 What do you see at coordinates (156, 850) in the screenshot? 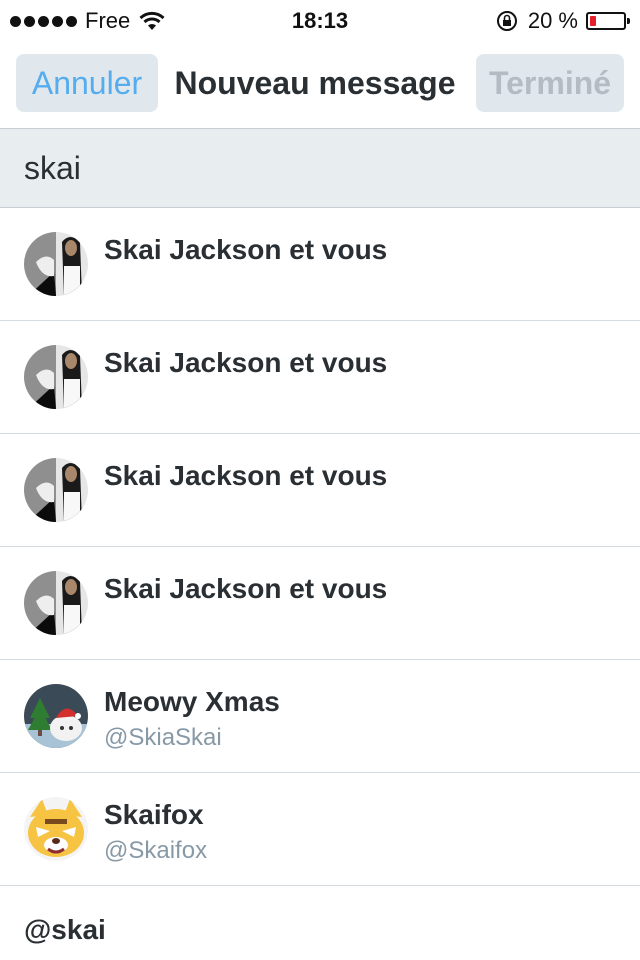
I see `result-handle: @Skaifox` at bounding box center [156, 850].